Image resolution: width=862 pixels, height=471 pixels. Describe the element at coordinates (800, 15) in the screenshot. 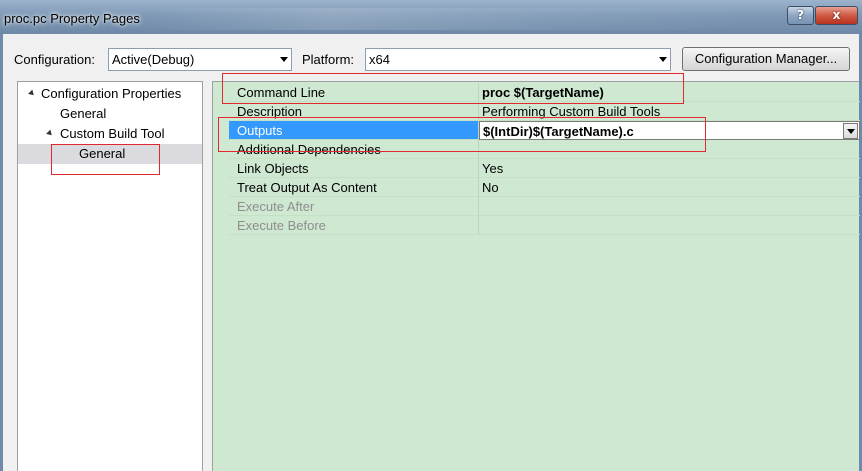

I see `help-button: ?` at that location.